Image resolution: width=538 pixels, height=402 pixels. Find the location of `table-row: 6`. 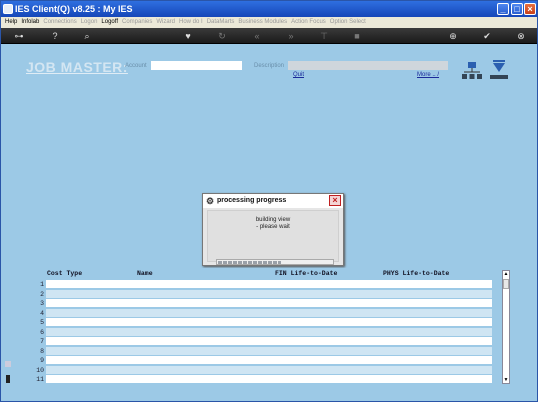

table-row: 6 is located at coordinates (260, 332).